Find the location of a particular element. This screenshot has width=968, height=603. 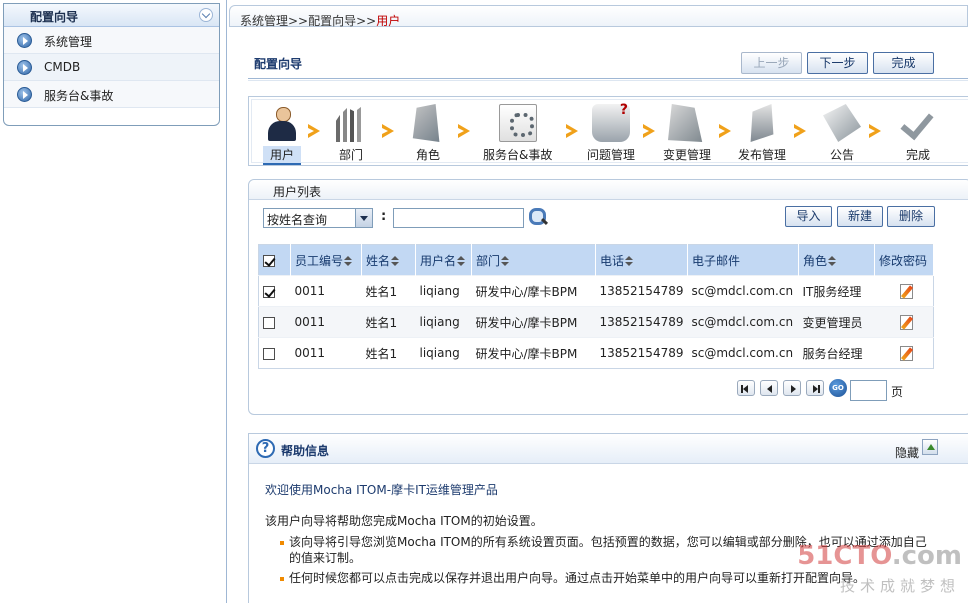

col-label: 修改密码 is located at coordinates (903, 260).